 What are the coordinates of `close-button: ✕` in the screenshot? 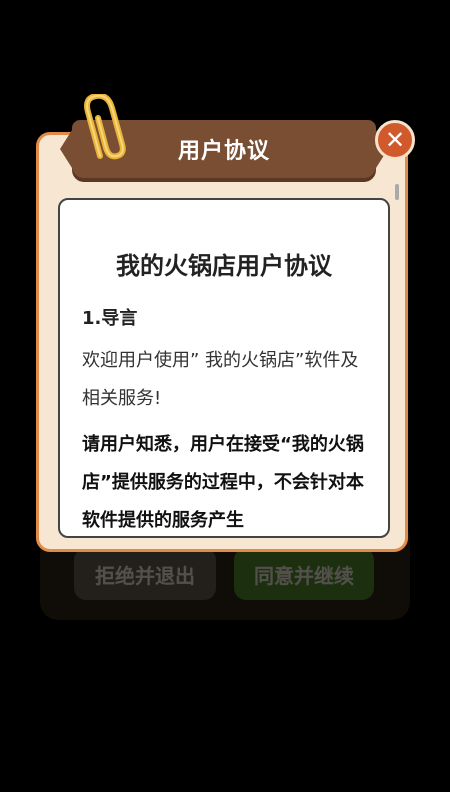 It's located at (395, 140).